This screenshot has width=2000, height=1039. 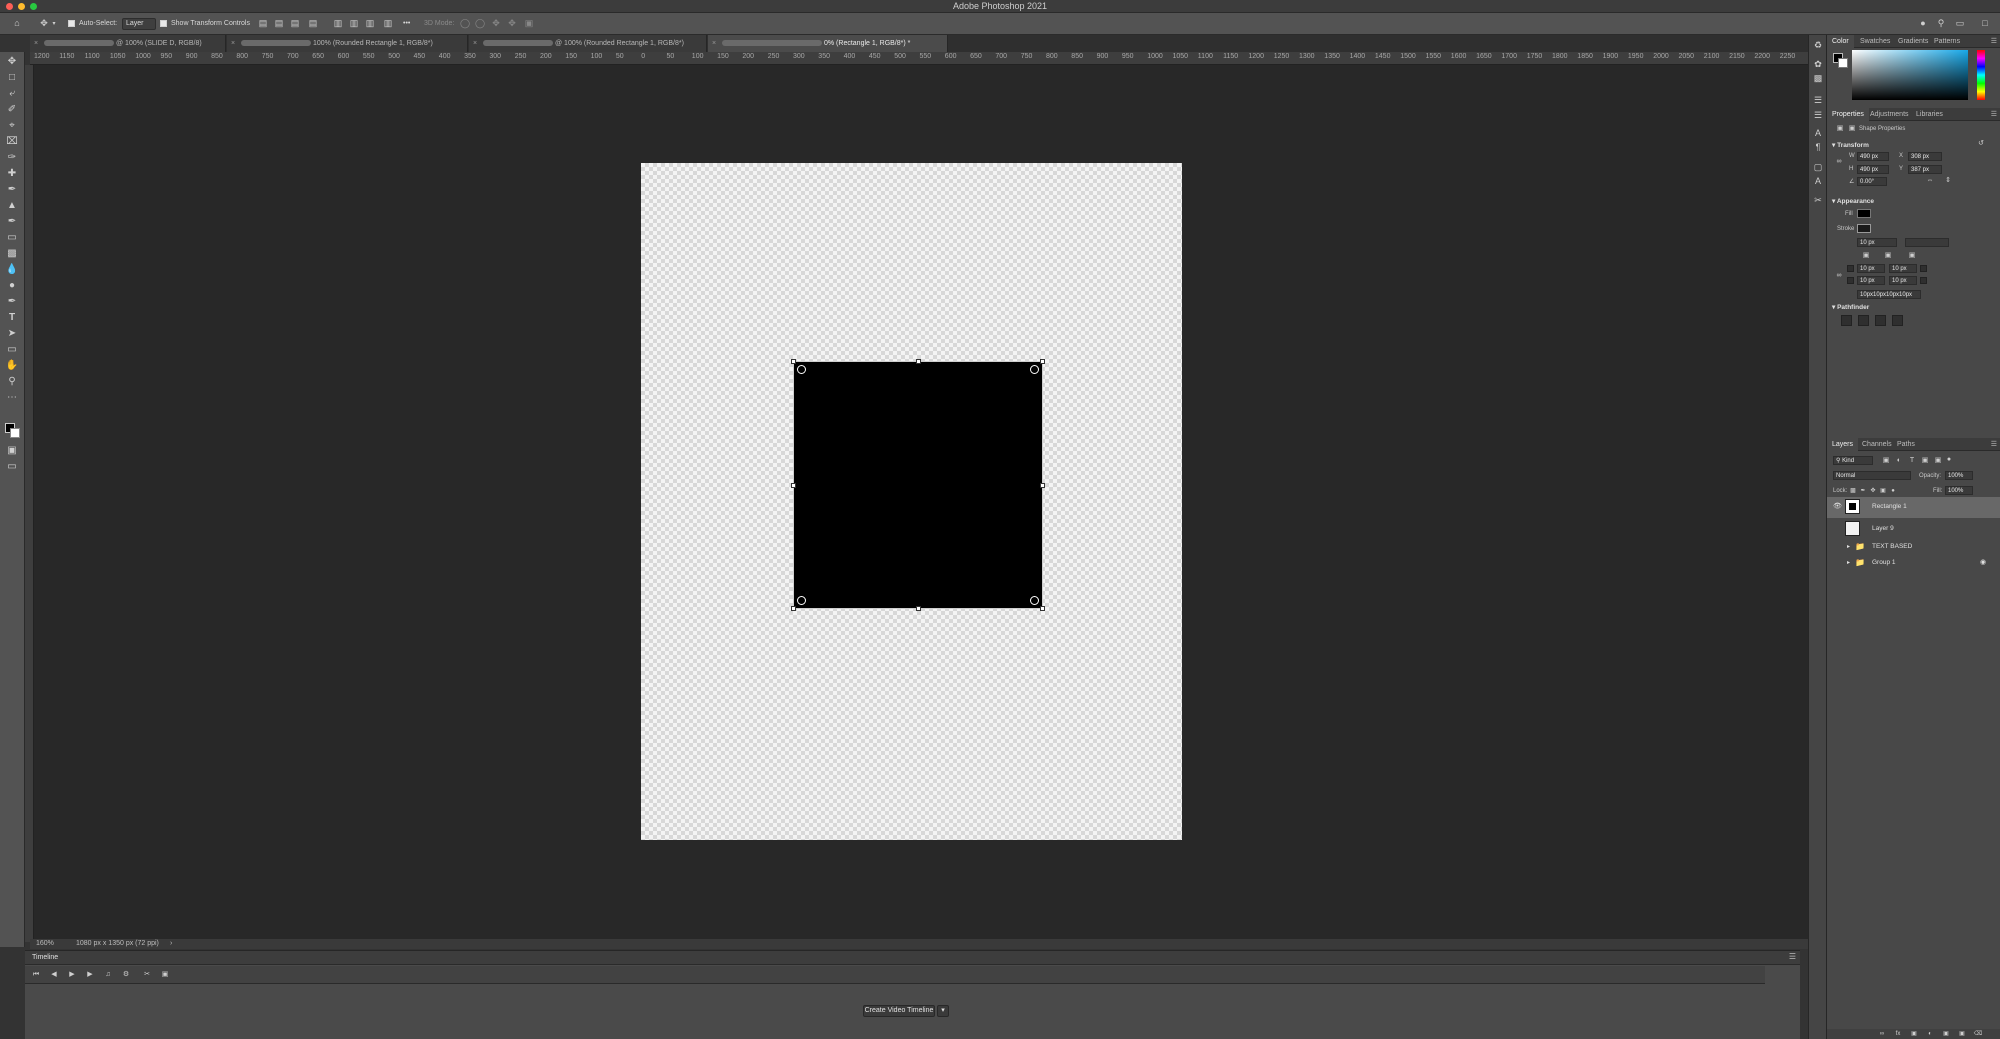 I want to click on tab-document-4: × 0% (Rectangle 1, RGB/8*) *, so click(x=828, y=43).